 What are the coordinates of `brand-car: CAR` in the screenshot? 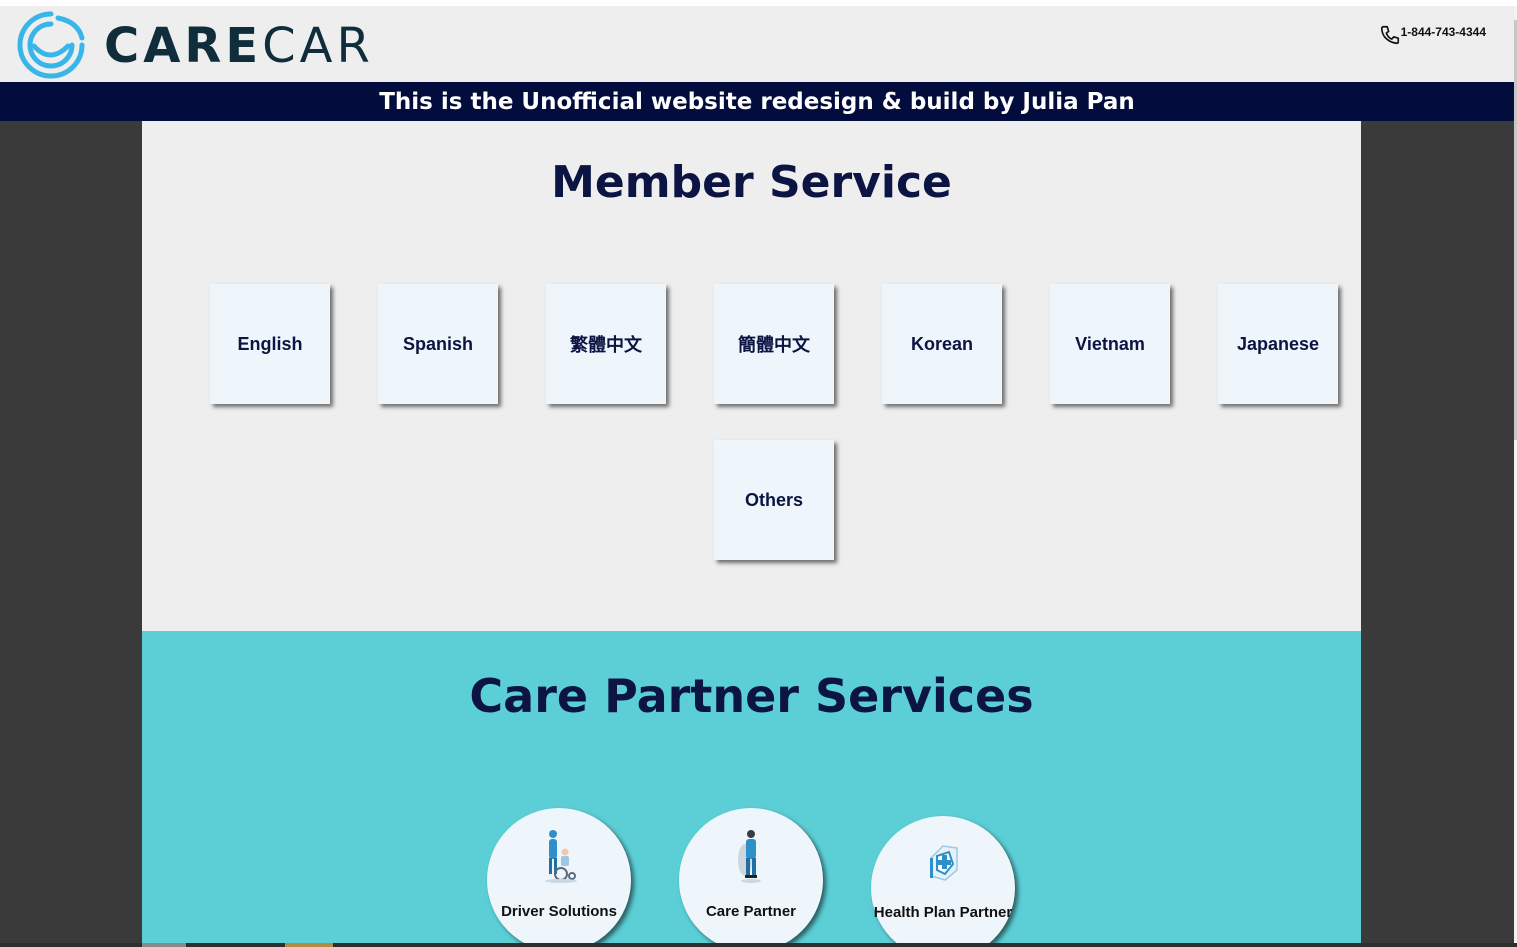 It's located at (318, 46).